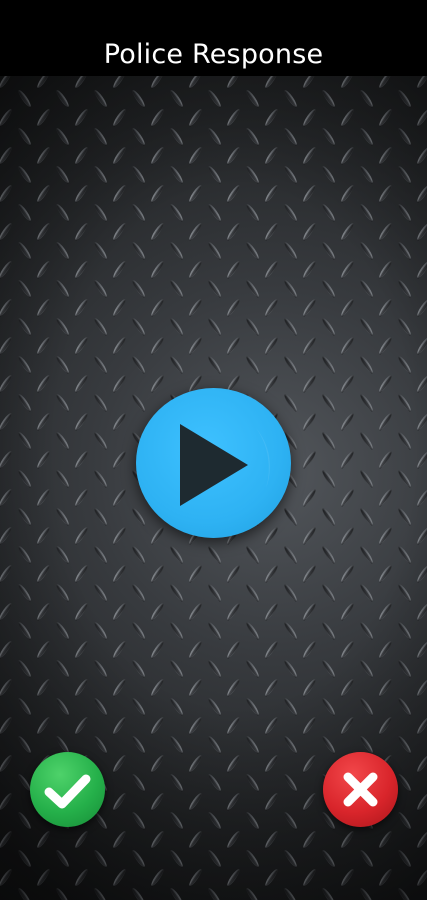 This screenshot has height=900, width=427. What do you see at coordinates (225, 465) in the screenshot?
I see `play-icon` at bounding box center [225, 465].